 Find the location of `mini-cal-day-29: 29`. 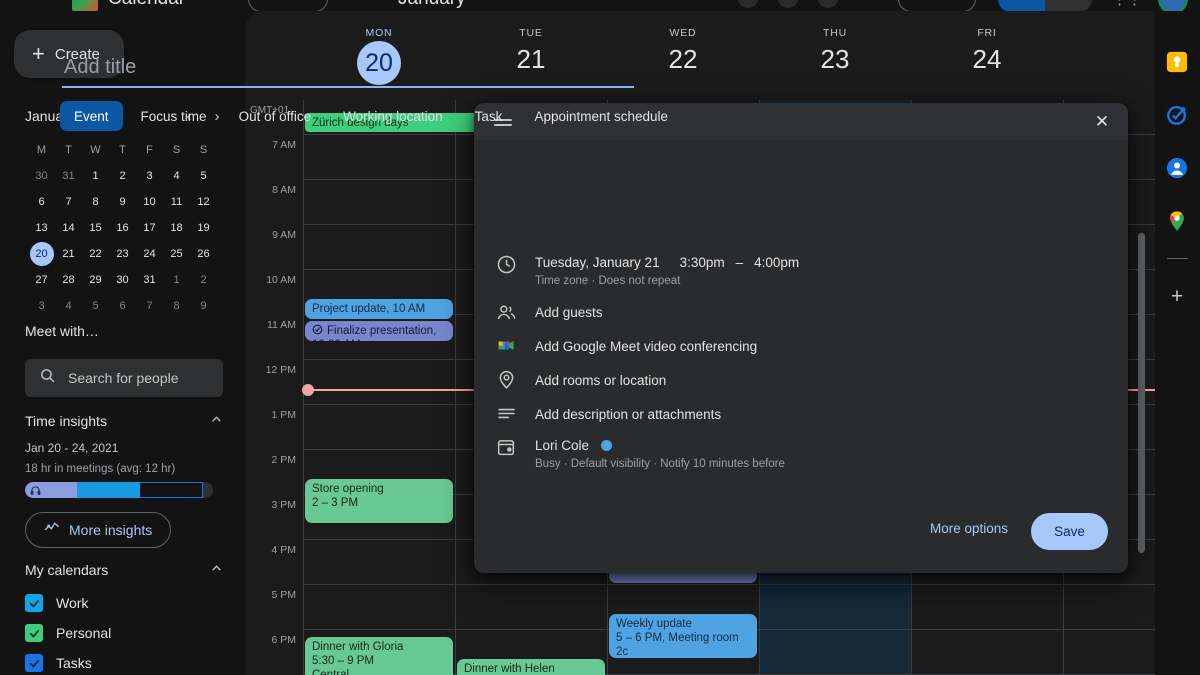

mini-cal-day-29: 29 is located at coordinates (95, 280).